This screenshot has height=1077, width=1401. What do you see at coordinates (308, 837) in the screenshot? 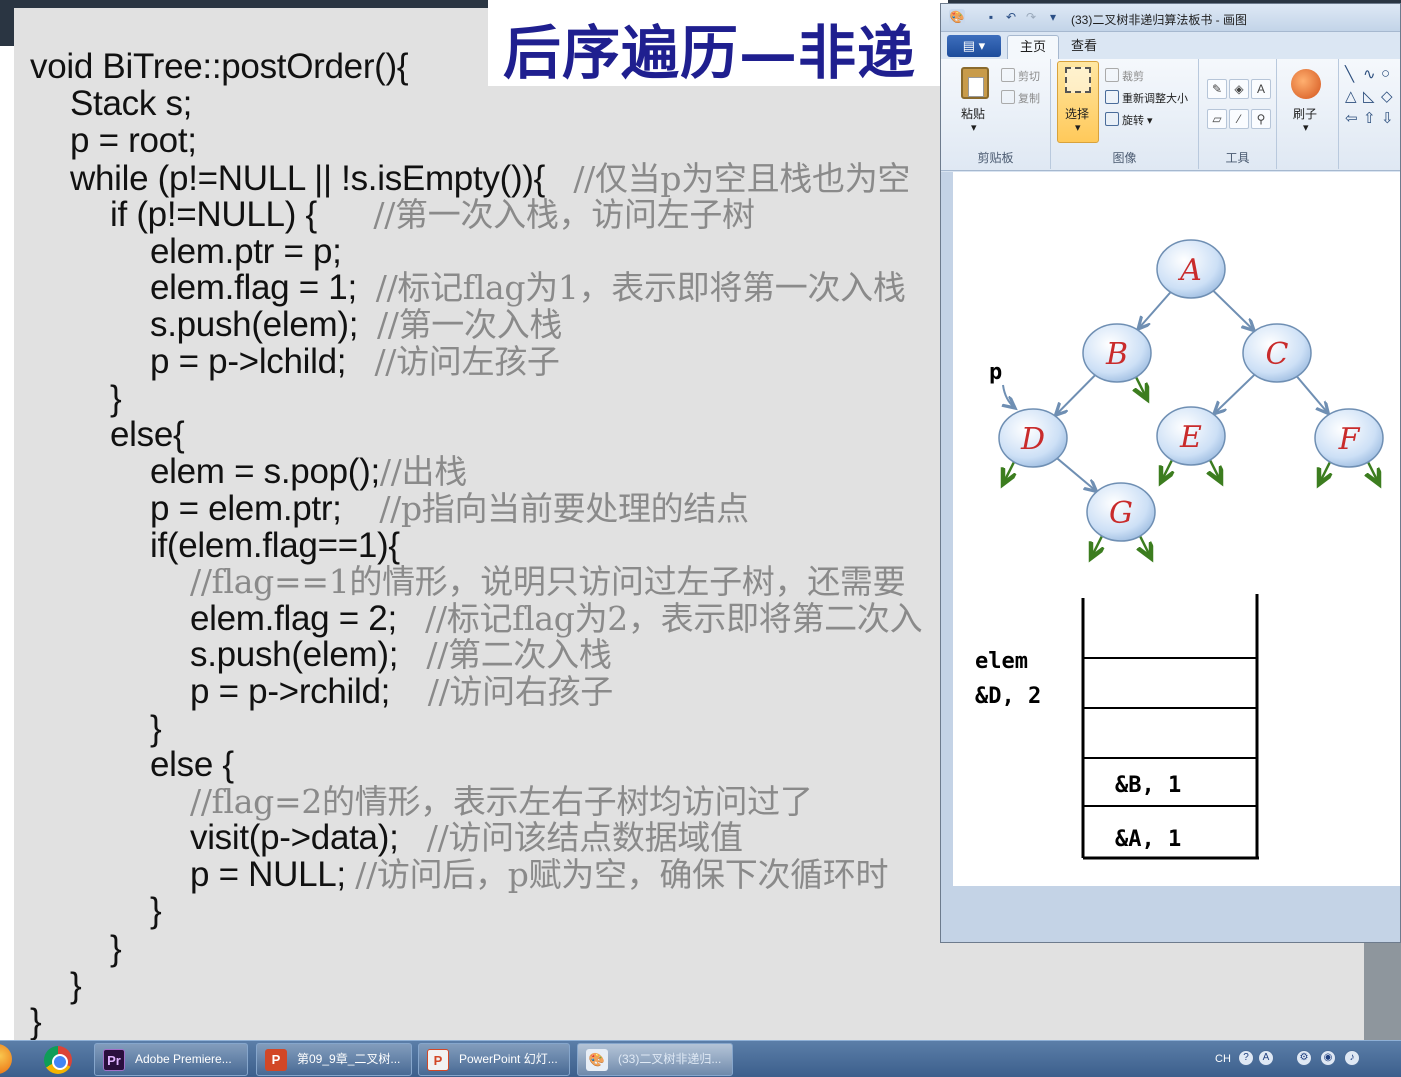
I see `code-text: visit(p->data);` at bounding box center [308, 837].